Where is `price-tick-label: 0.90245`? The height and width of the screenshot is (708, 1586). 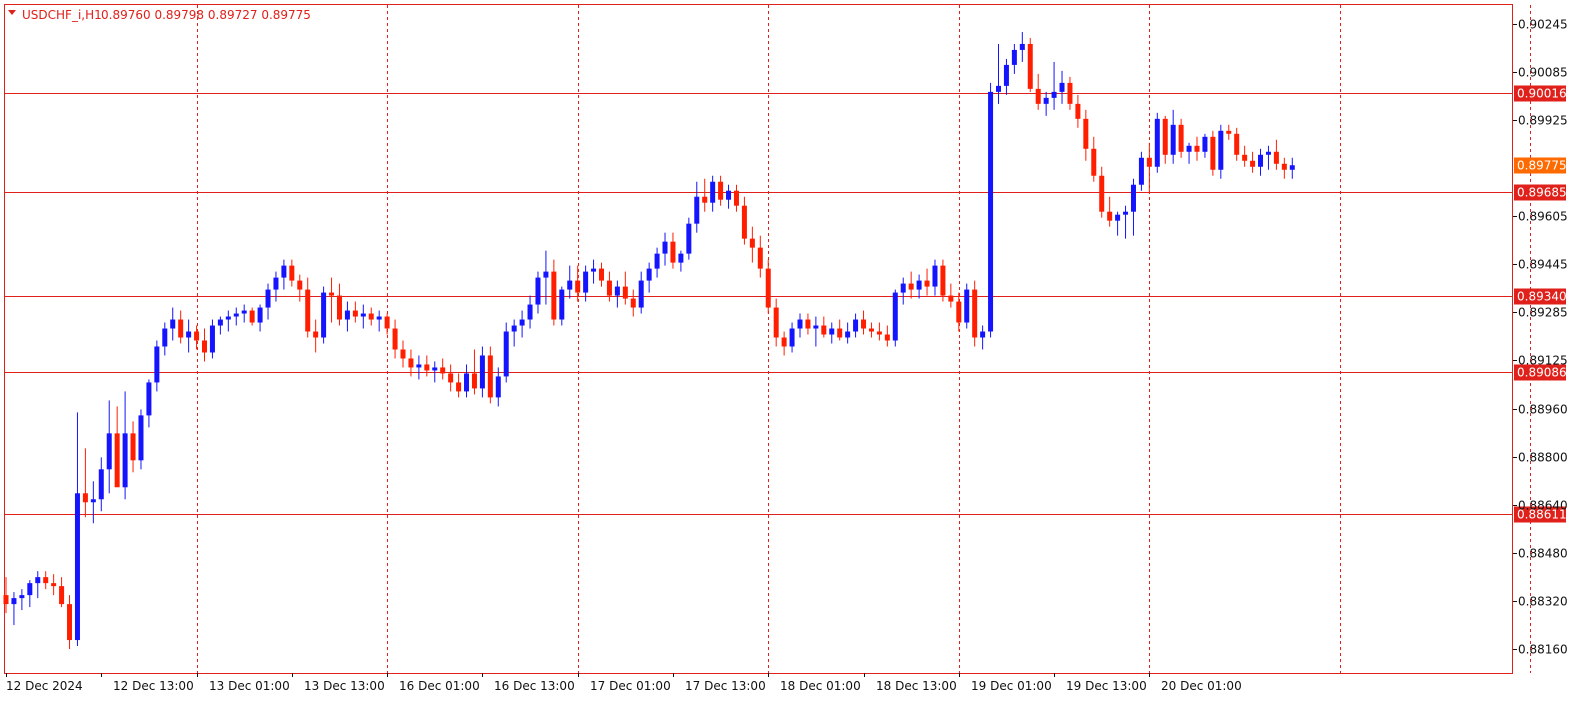 price-tick-label: 0.90245 is located at coordinates (1543, 25).